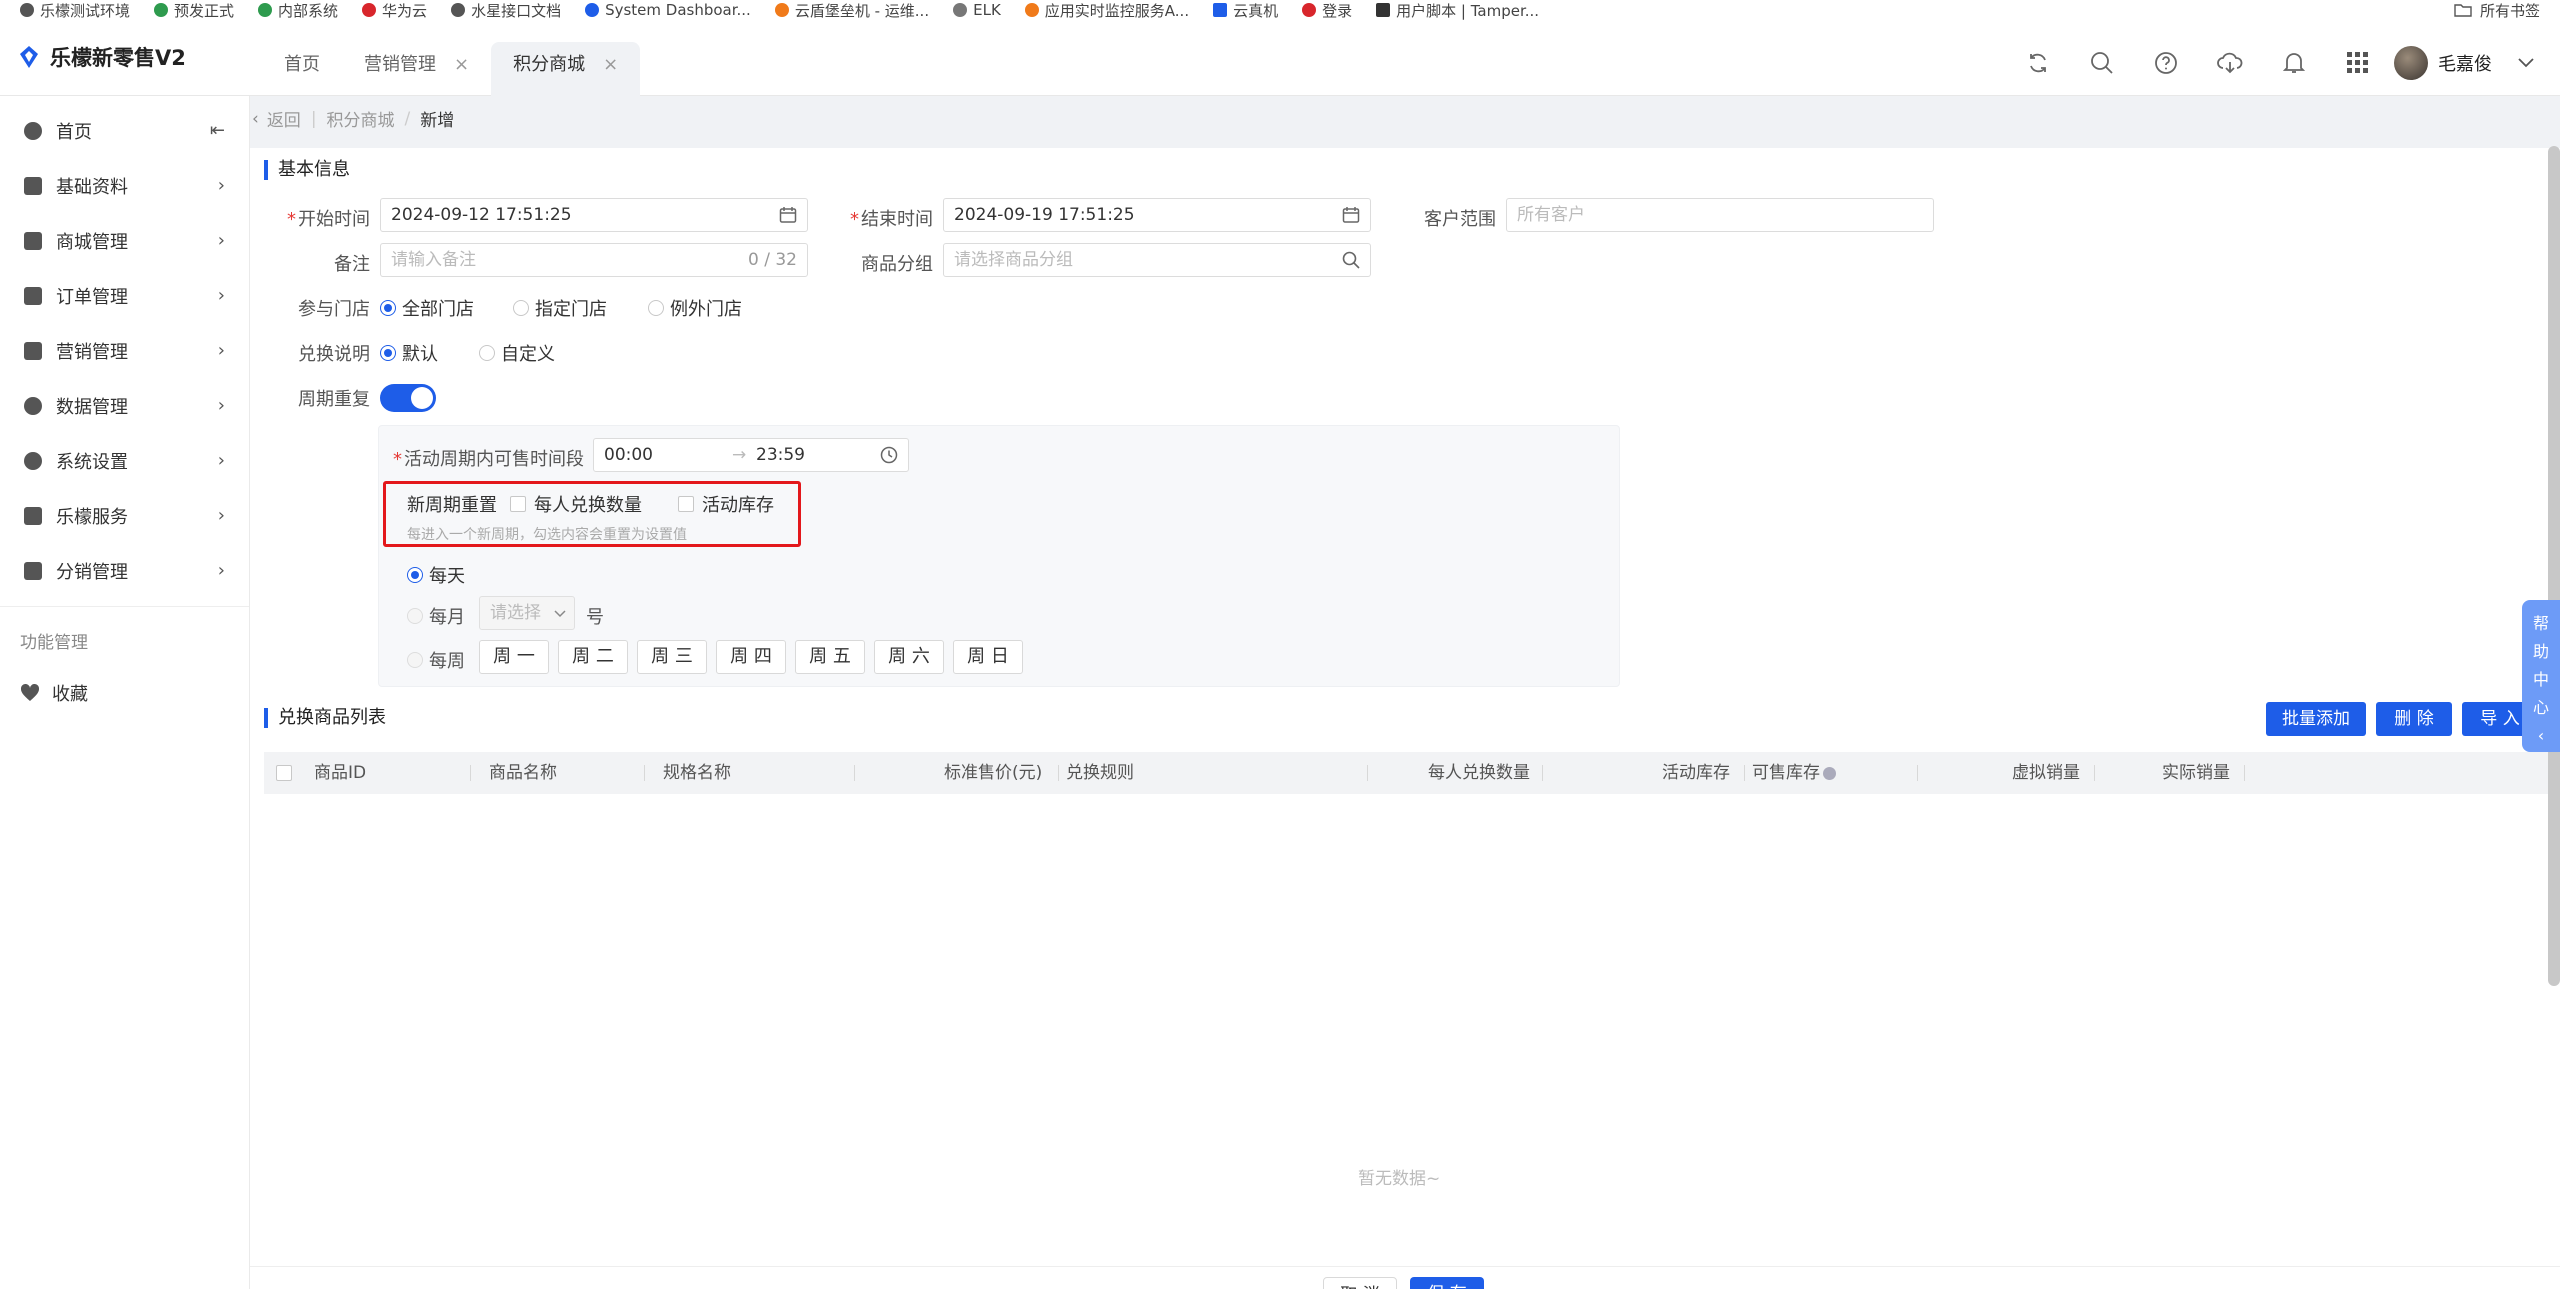 This screenshot has width=2560, height=1289. Describe the element at coordinates (75, 10) in the screenshot. I see `bookmark-item: 乐檬测试环境` at that location.